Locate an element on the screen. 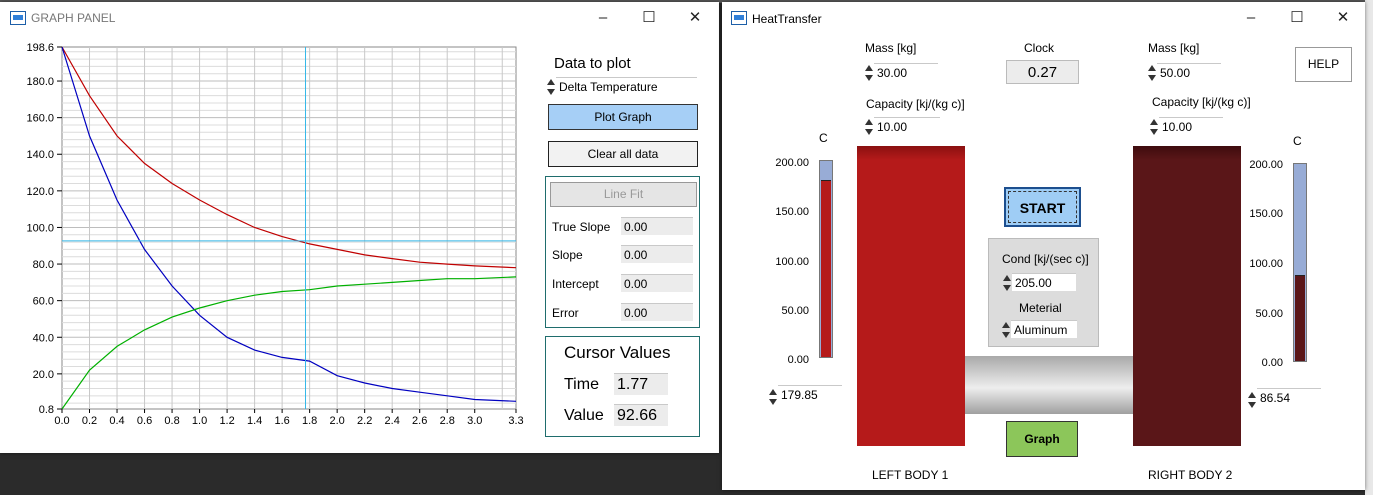 The width and height of the screenshot is (1373, 495). x-tick-label: 0.0 is located at coordinates (61, 421).